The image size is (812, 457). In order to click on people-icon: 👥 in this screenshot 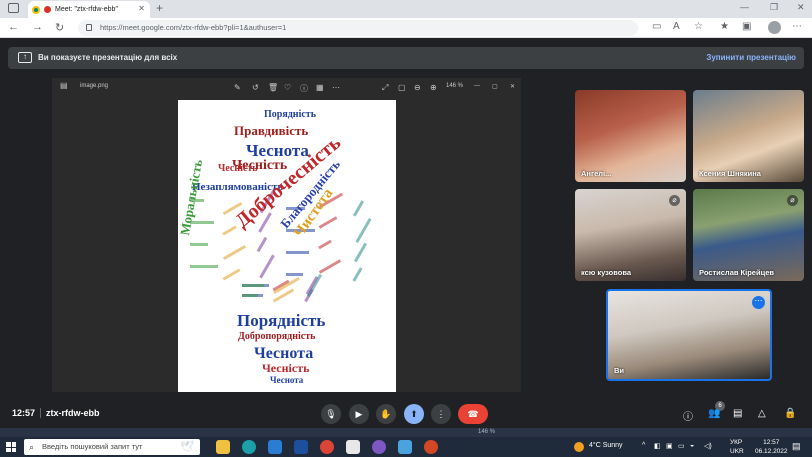, I will do `click(714, 413)`.